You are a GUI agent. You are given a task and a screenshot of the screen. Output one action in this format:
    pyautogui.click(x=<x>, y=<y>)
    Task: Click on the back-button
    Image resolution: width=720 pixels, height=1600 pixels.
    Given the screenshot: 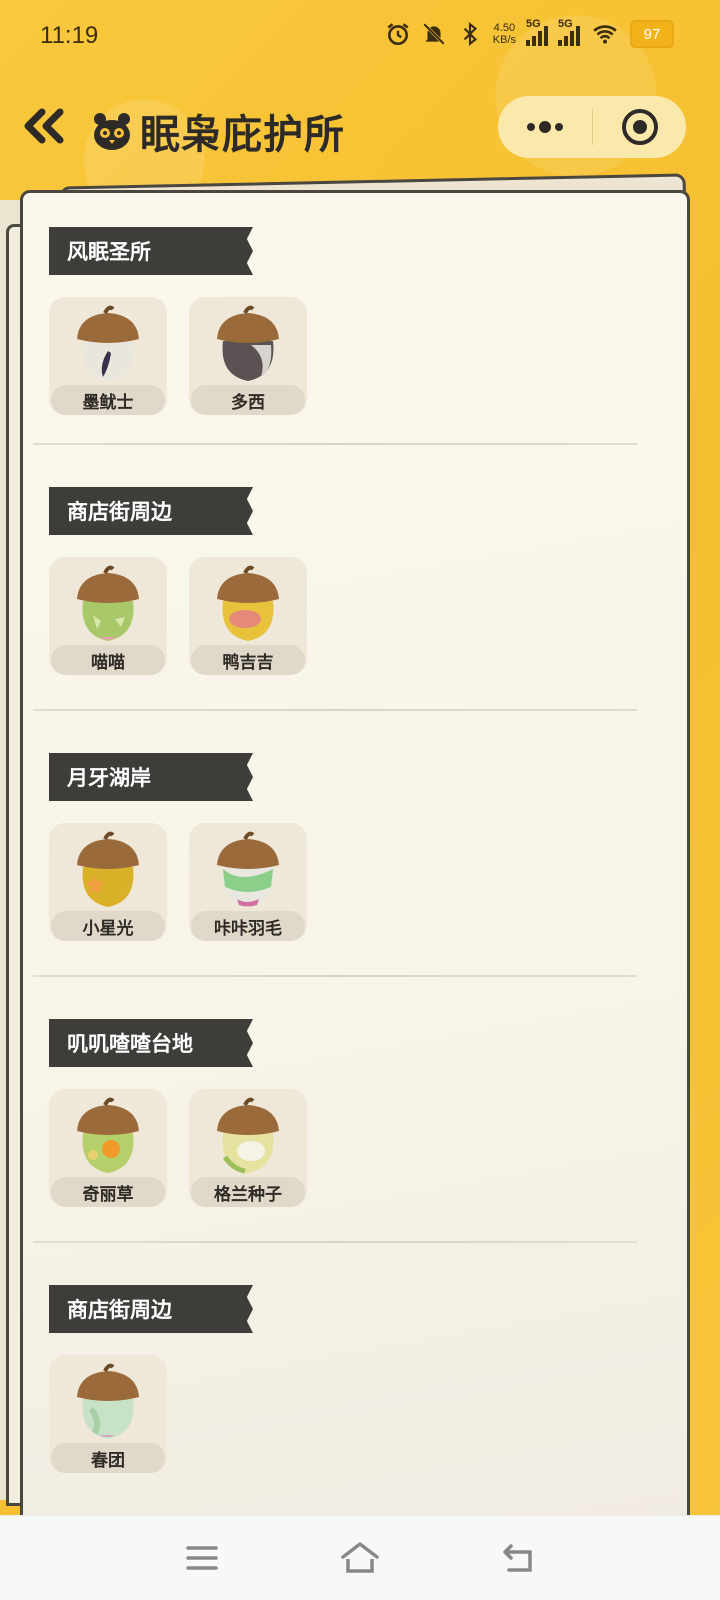 What is the action you would take?
    pyautogui.click(x=43, y=126)
    